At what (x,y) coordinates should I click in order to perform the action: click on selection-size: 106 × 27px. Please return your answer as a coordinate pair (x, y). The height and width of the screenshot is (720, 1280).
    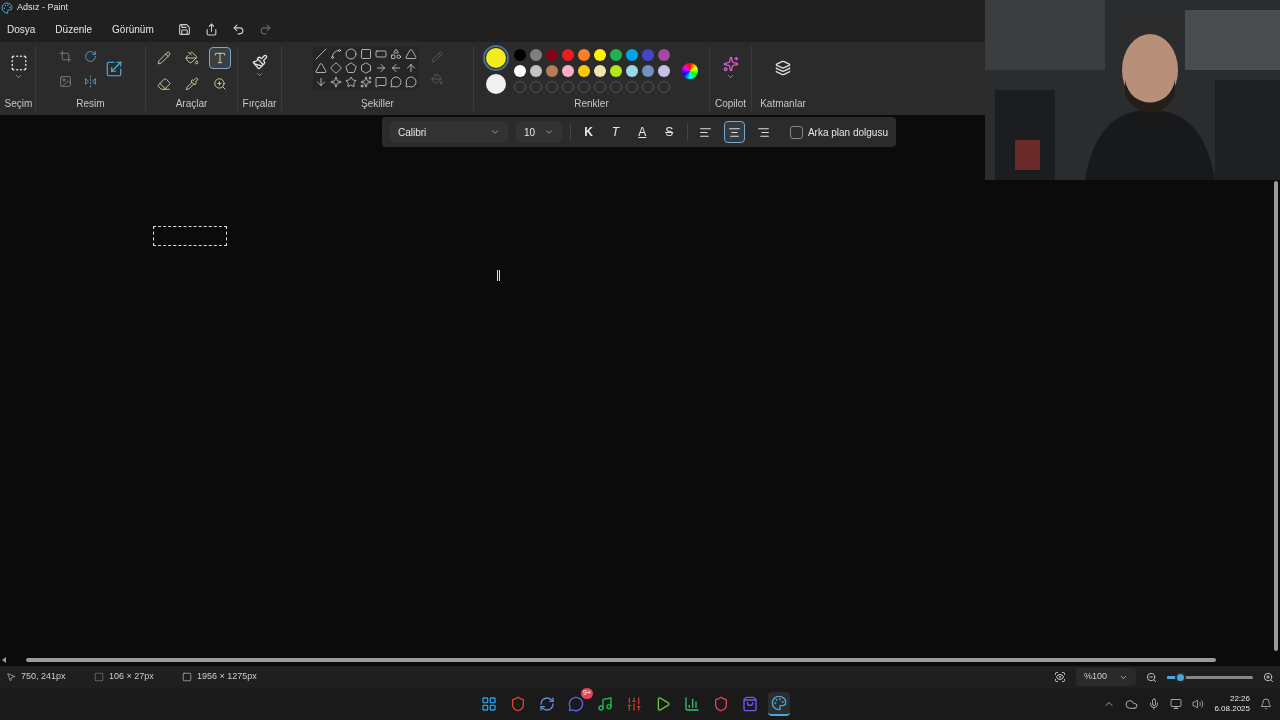
    Looking at the image, I should click on (131, 677).